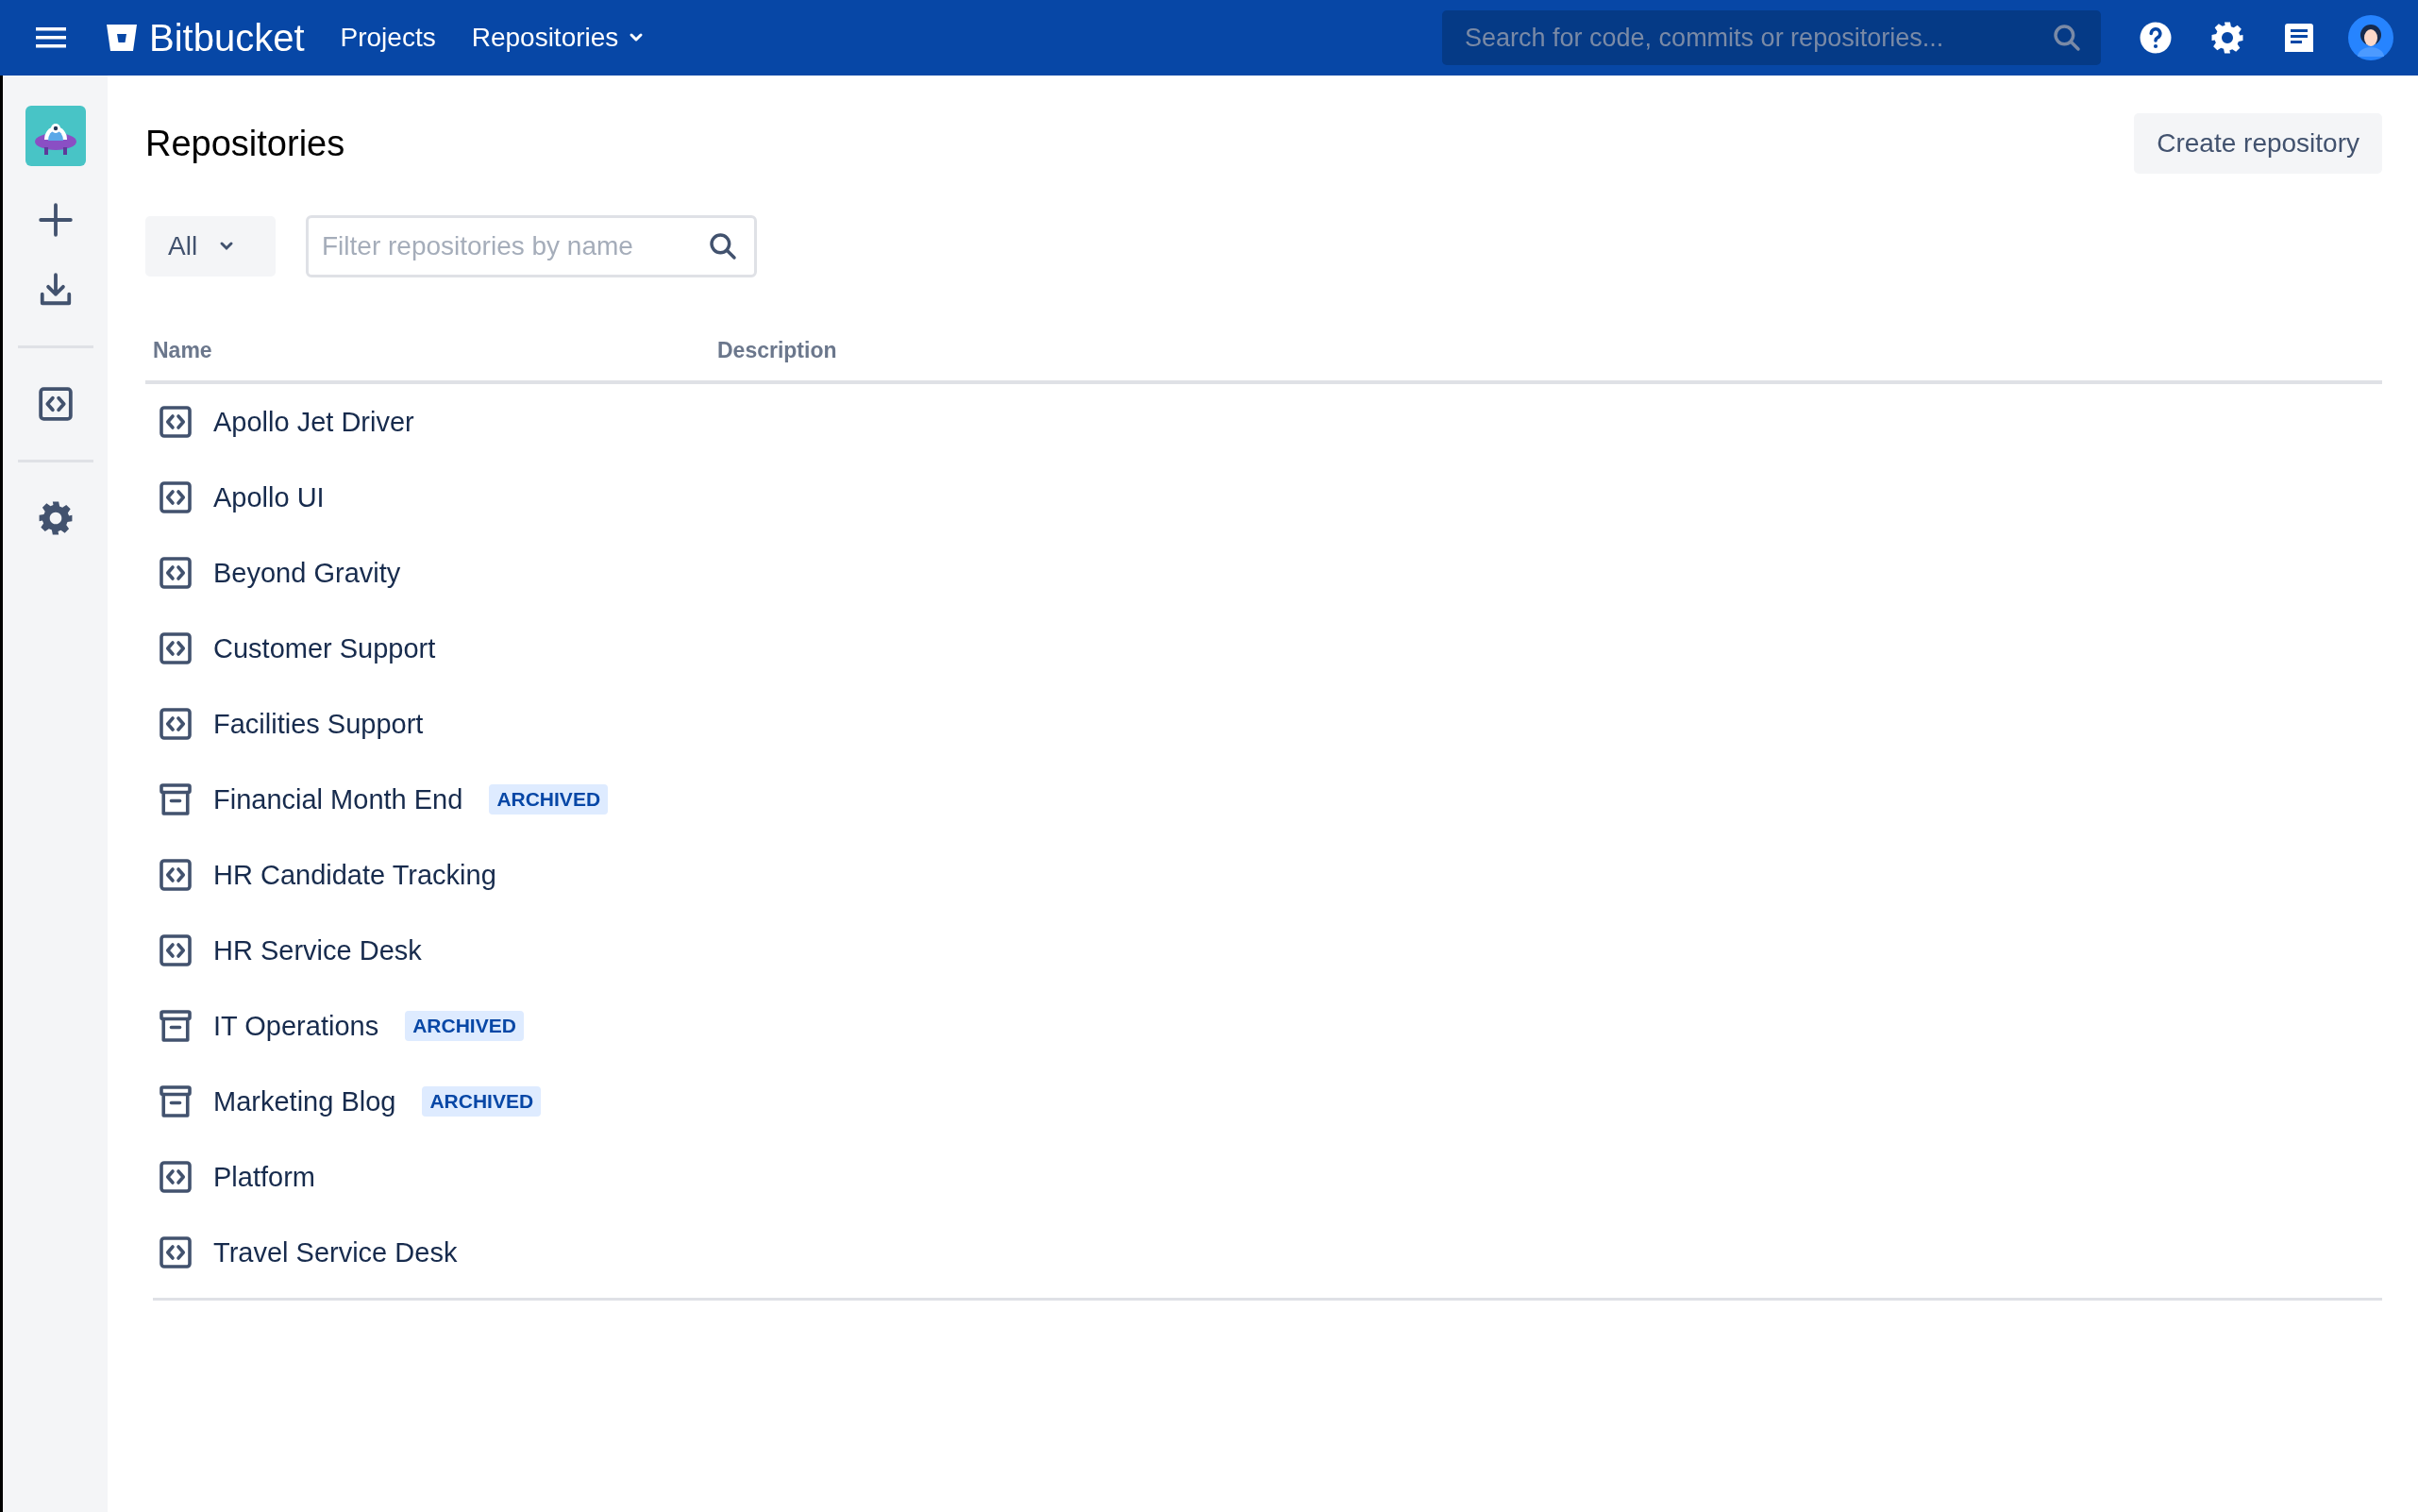 The width and height of the screenshot is (2418, 1512). What do you see at coordinates (55, 220) in the screenshot?
I see `plus-icon` at bounding box center [55, 220].